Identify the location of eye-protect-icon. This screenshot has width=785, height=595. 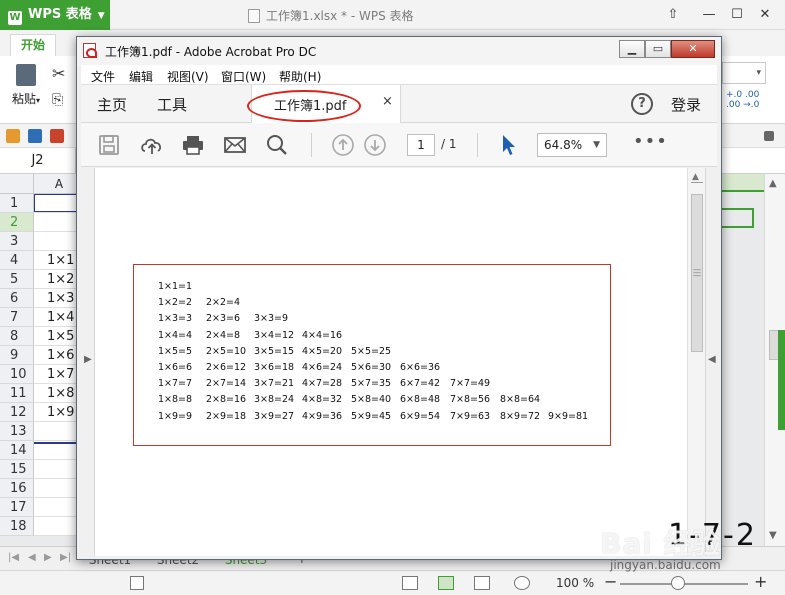
(522, 583).